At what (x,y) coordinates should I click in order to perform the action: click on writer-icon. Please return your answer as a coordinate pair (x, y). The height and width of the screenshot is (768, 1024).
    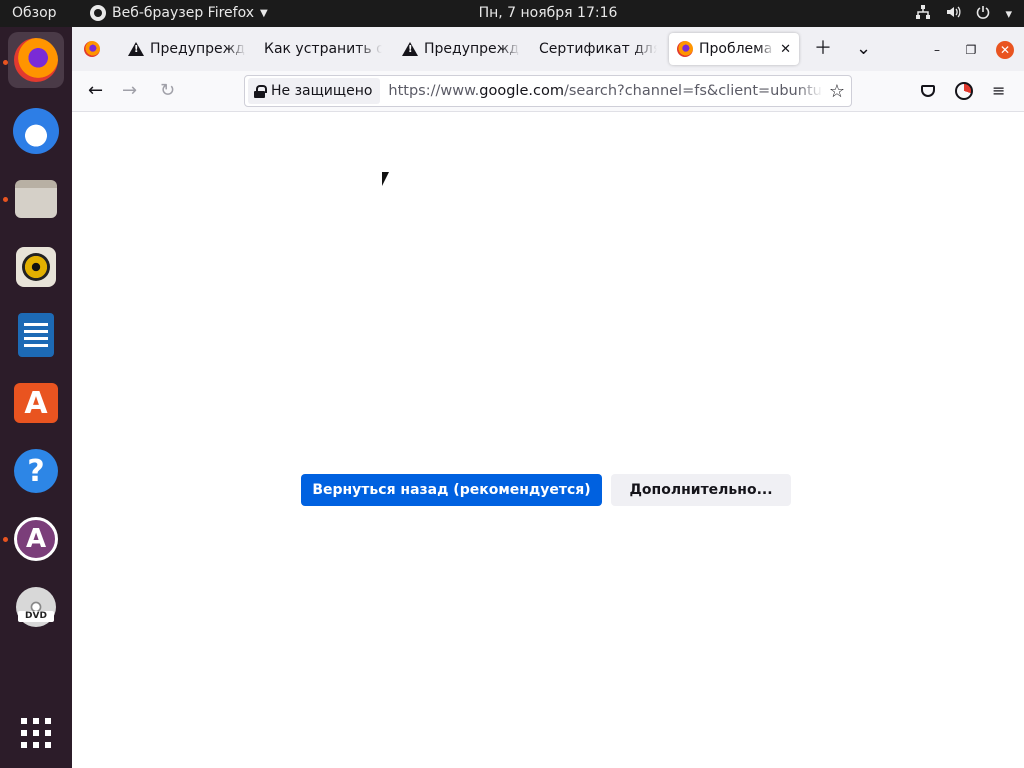
    Looking at the image, I should click on (36, 335).